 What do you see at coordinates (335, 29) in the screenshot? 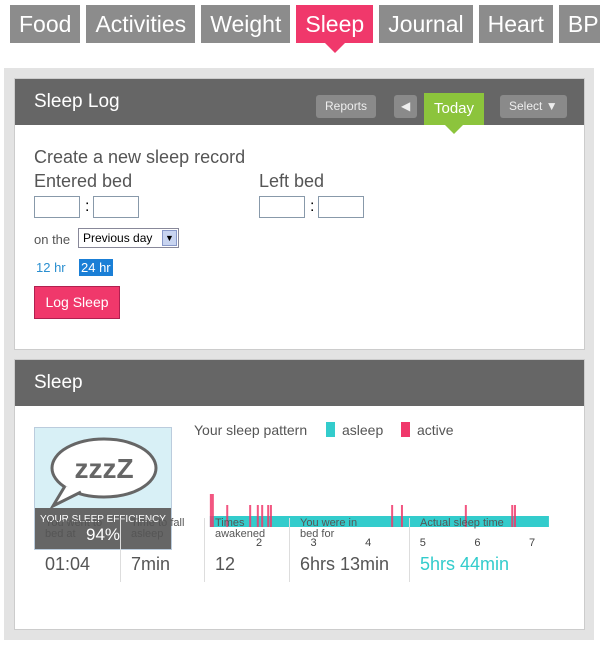
I see `tab-sleep: Sleep` at bounding box center [335, 29].